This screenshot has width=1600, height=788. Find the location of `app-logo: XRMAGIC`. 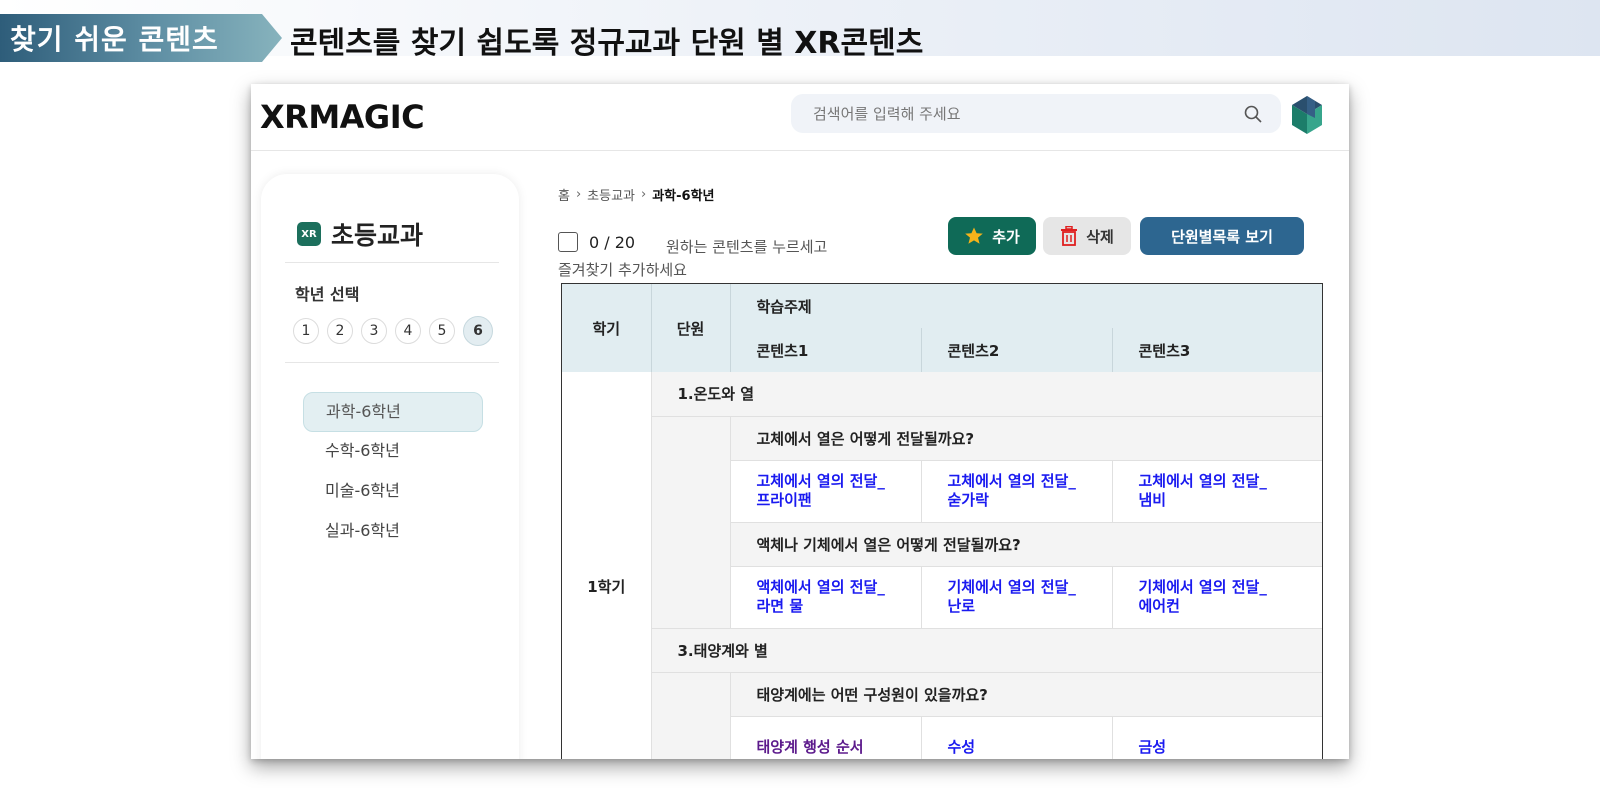

app-logo: XRMAGIC is located at coordinates (342, 117).